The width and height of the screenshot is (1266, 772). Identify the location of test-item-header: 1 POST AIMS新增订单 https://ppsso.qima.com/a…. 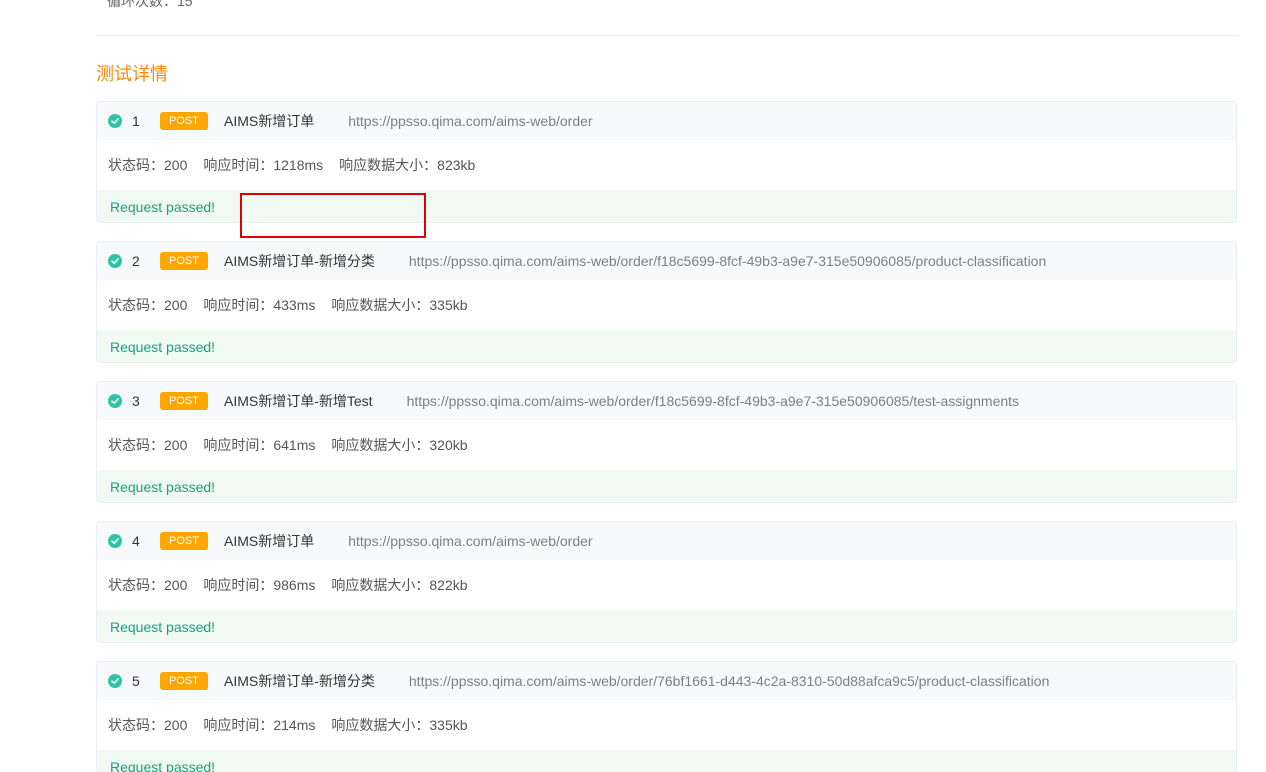
(666, 121).